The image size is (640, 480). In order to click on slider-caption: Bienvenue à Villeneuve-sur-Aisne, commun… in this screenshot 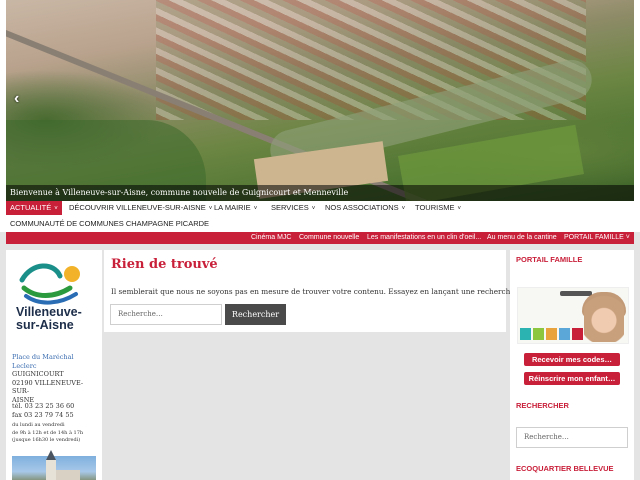, I will do `click(320, 193)`.